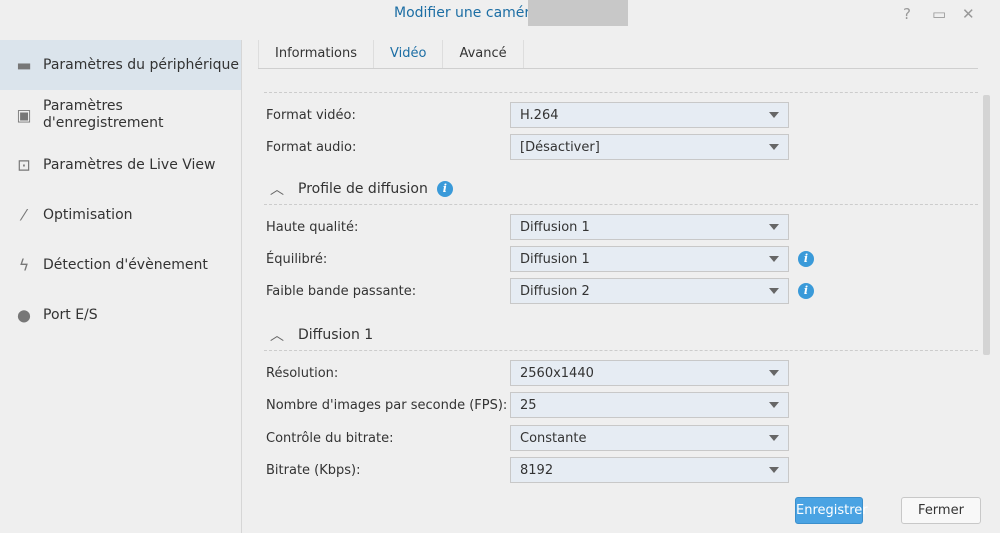 This screenshot has height=533, width=1000. Describe the element at coordinates (103, 114) in the screenshot. I see `sidebar-item-label: Paramètres d'enregistrement` at that location.